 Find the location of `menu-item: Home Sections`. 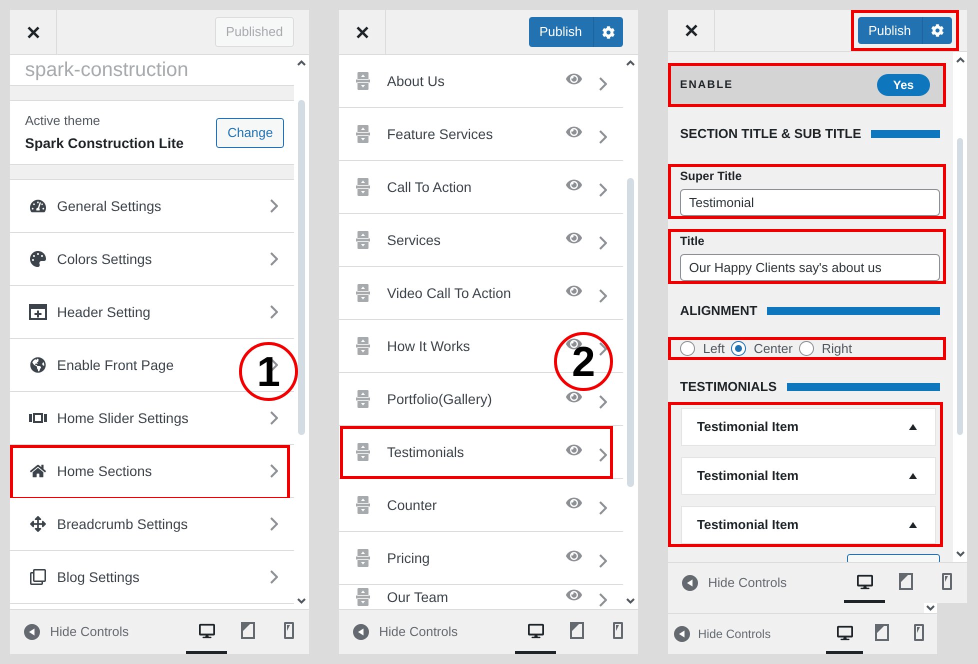

menu-item: Home Sections is located at coordinates (152, 471).